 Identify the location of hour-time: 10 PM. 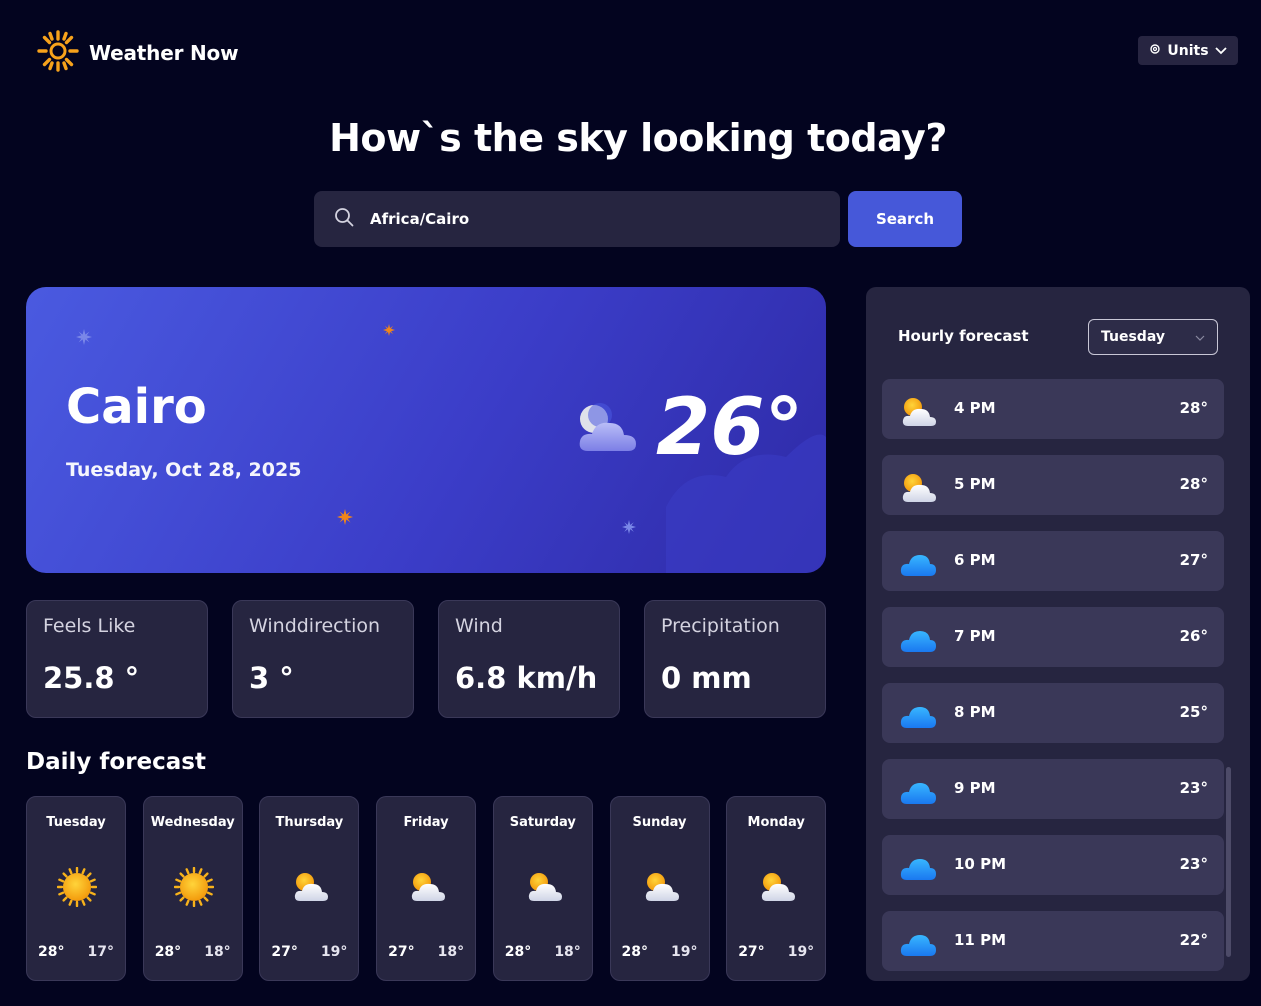
(980, 864).